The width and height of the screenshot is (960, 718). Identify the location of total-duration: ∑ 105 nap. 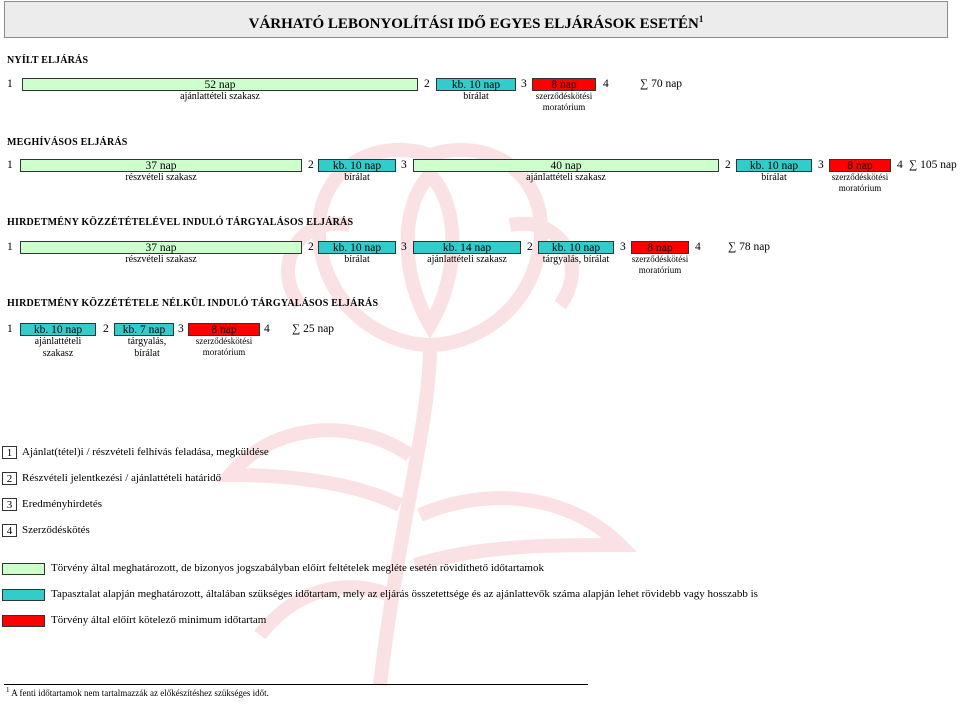
(933, 165).